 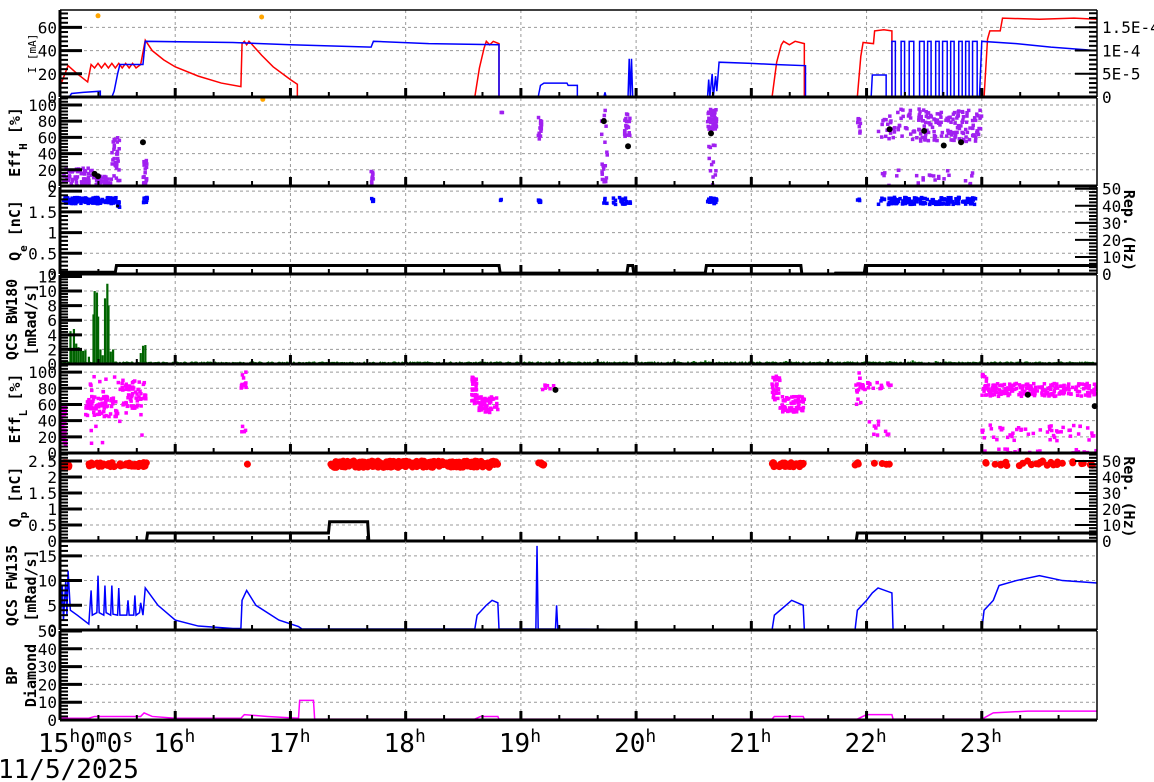 What do you see at coordinates (69, 768) in the screenshot?
I see `date-label: 11/5/2025` at bounding box center [69, 768].